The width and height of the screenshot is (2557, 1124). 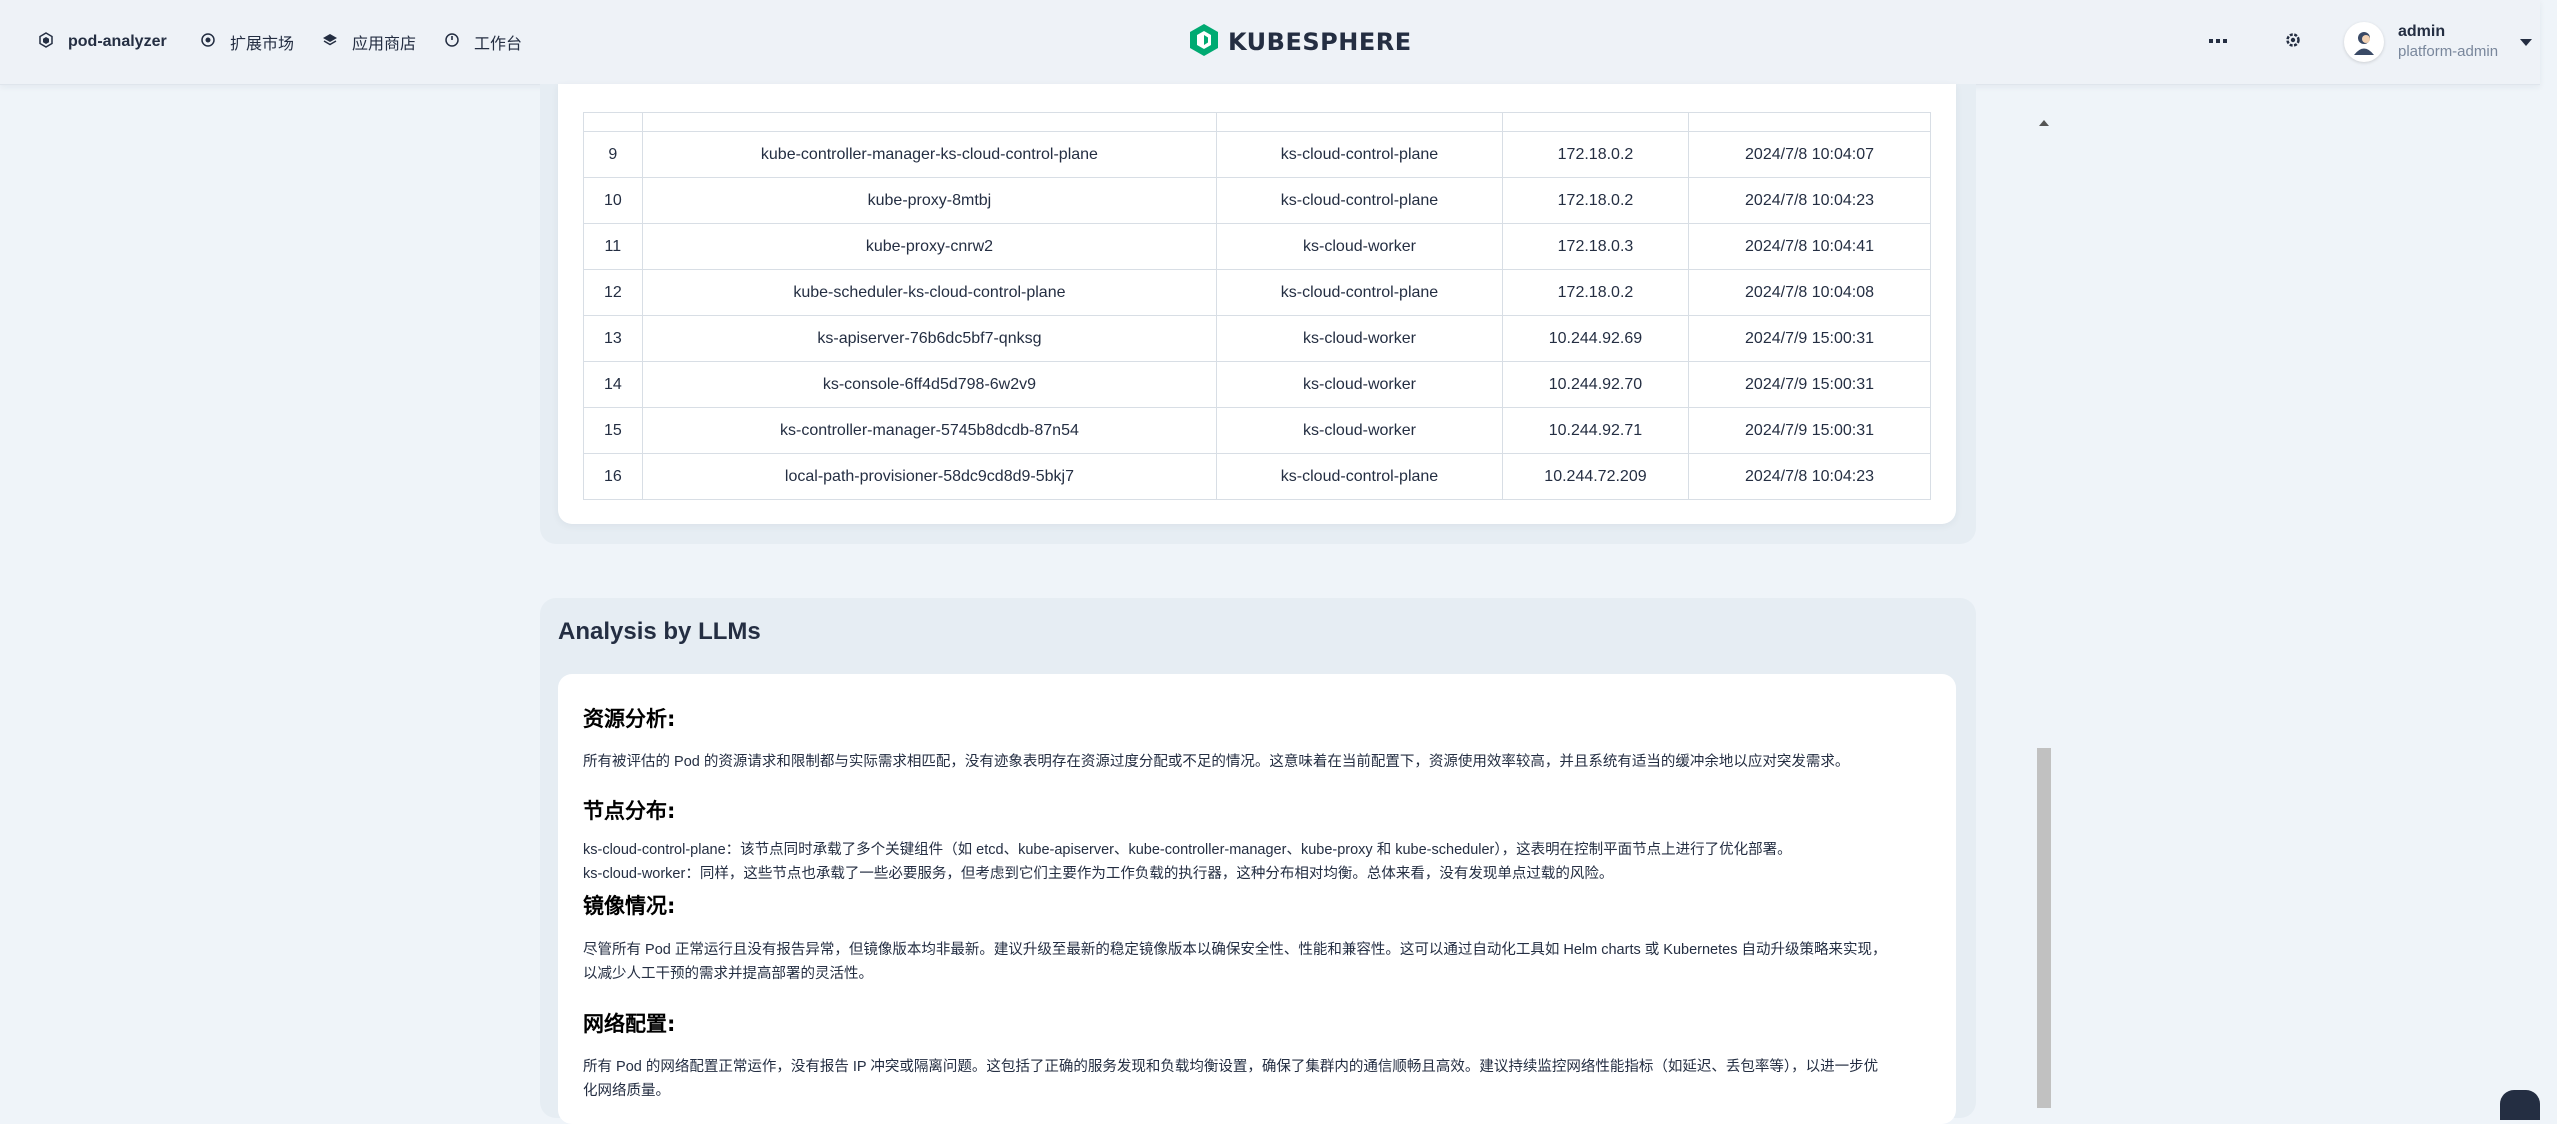 I want to click on help-widget-button, so click(x=2520, y=1105).